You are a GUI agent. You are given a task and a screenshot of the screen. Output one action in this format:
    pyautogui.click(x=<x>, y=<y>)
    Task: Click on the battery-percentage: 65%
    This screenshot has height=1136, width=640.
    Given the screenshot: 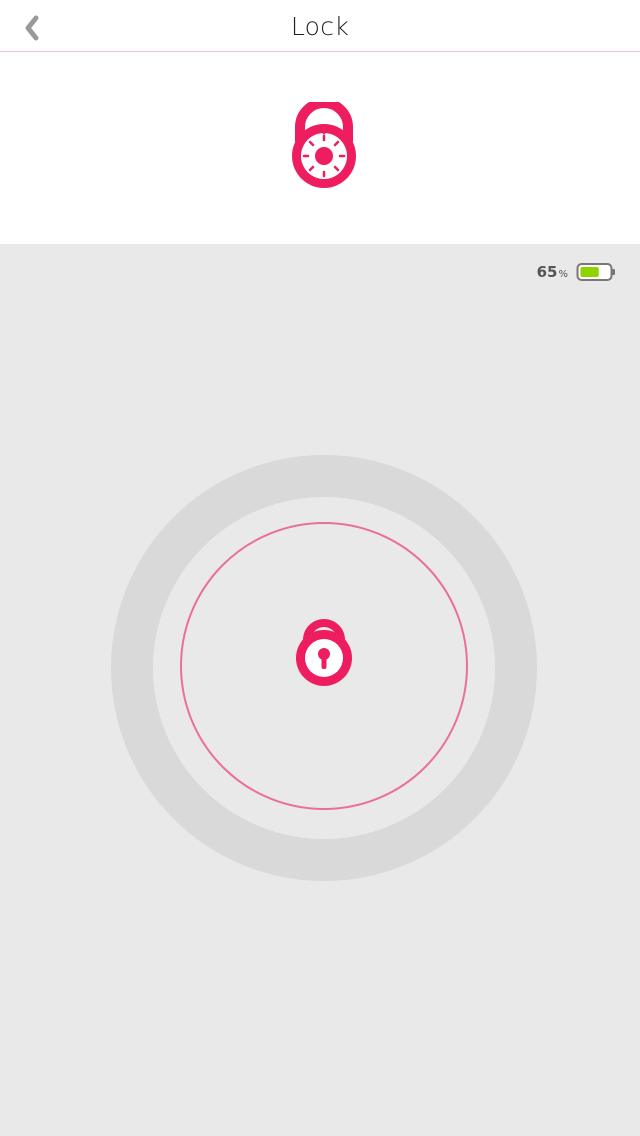 What is the action you would take?
    pyautogui.click(x=552, y=272)
    